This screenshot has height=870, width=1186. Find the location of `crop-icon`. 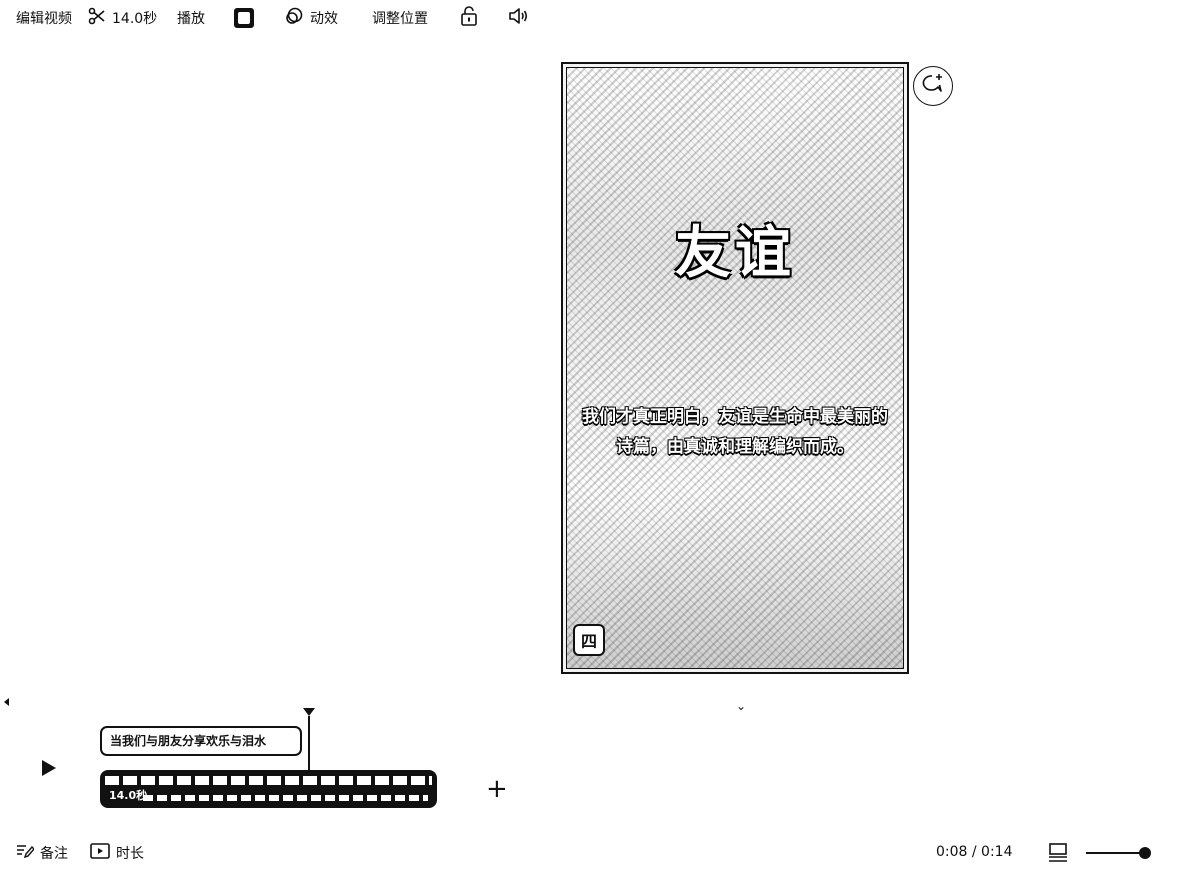

crop-icon is located at coordinates (244, 18).